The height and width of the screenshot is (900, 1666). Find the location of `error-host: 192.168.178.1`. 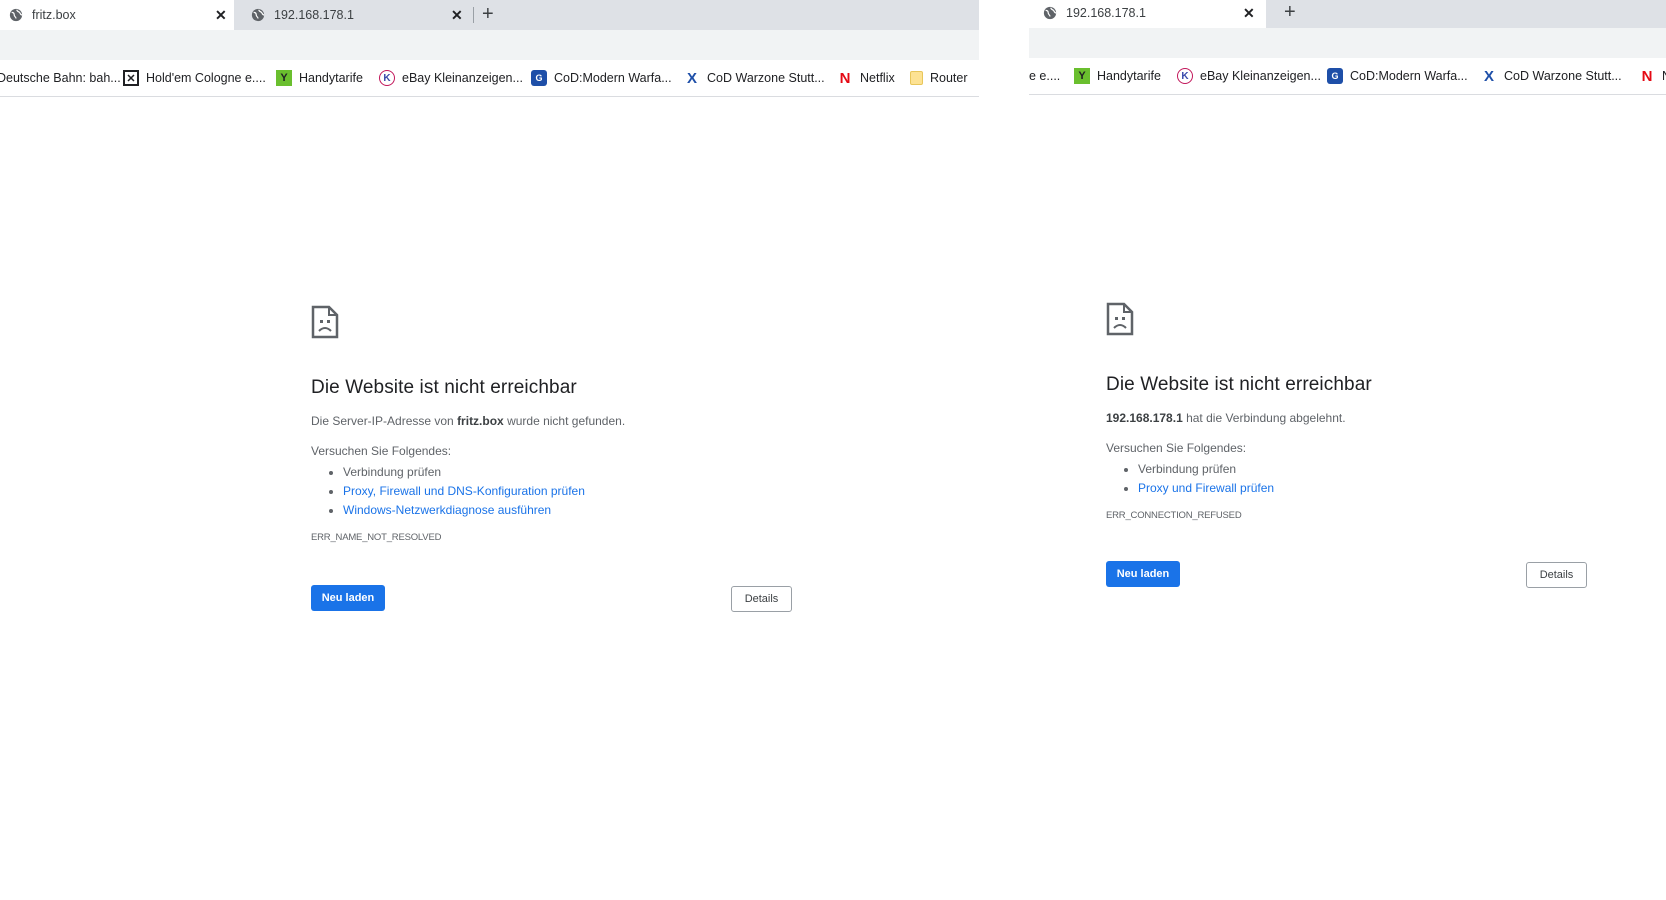

error-host: 192.168.178.1 is located at coordinates (1144, 418).